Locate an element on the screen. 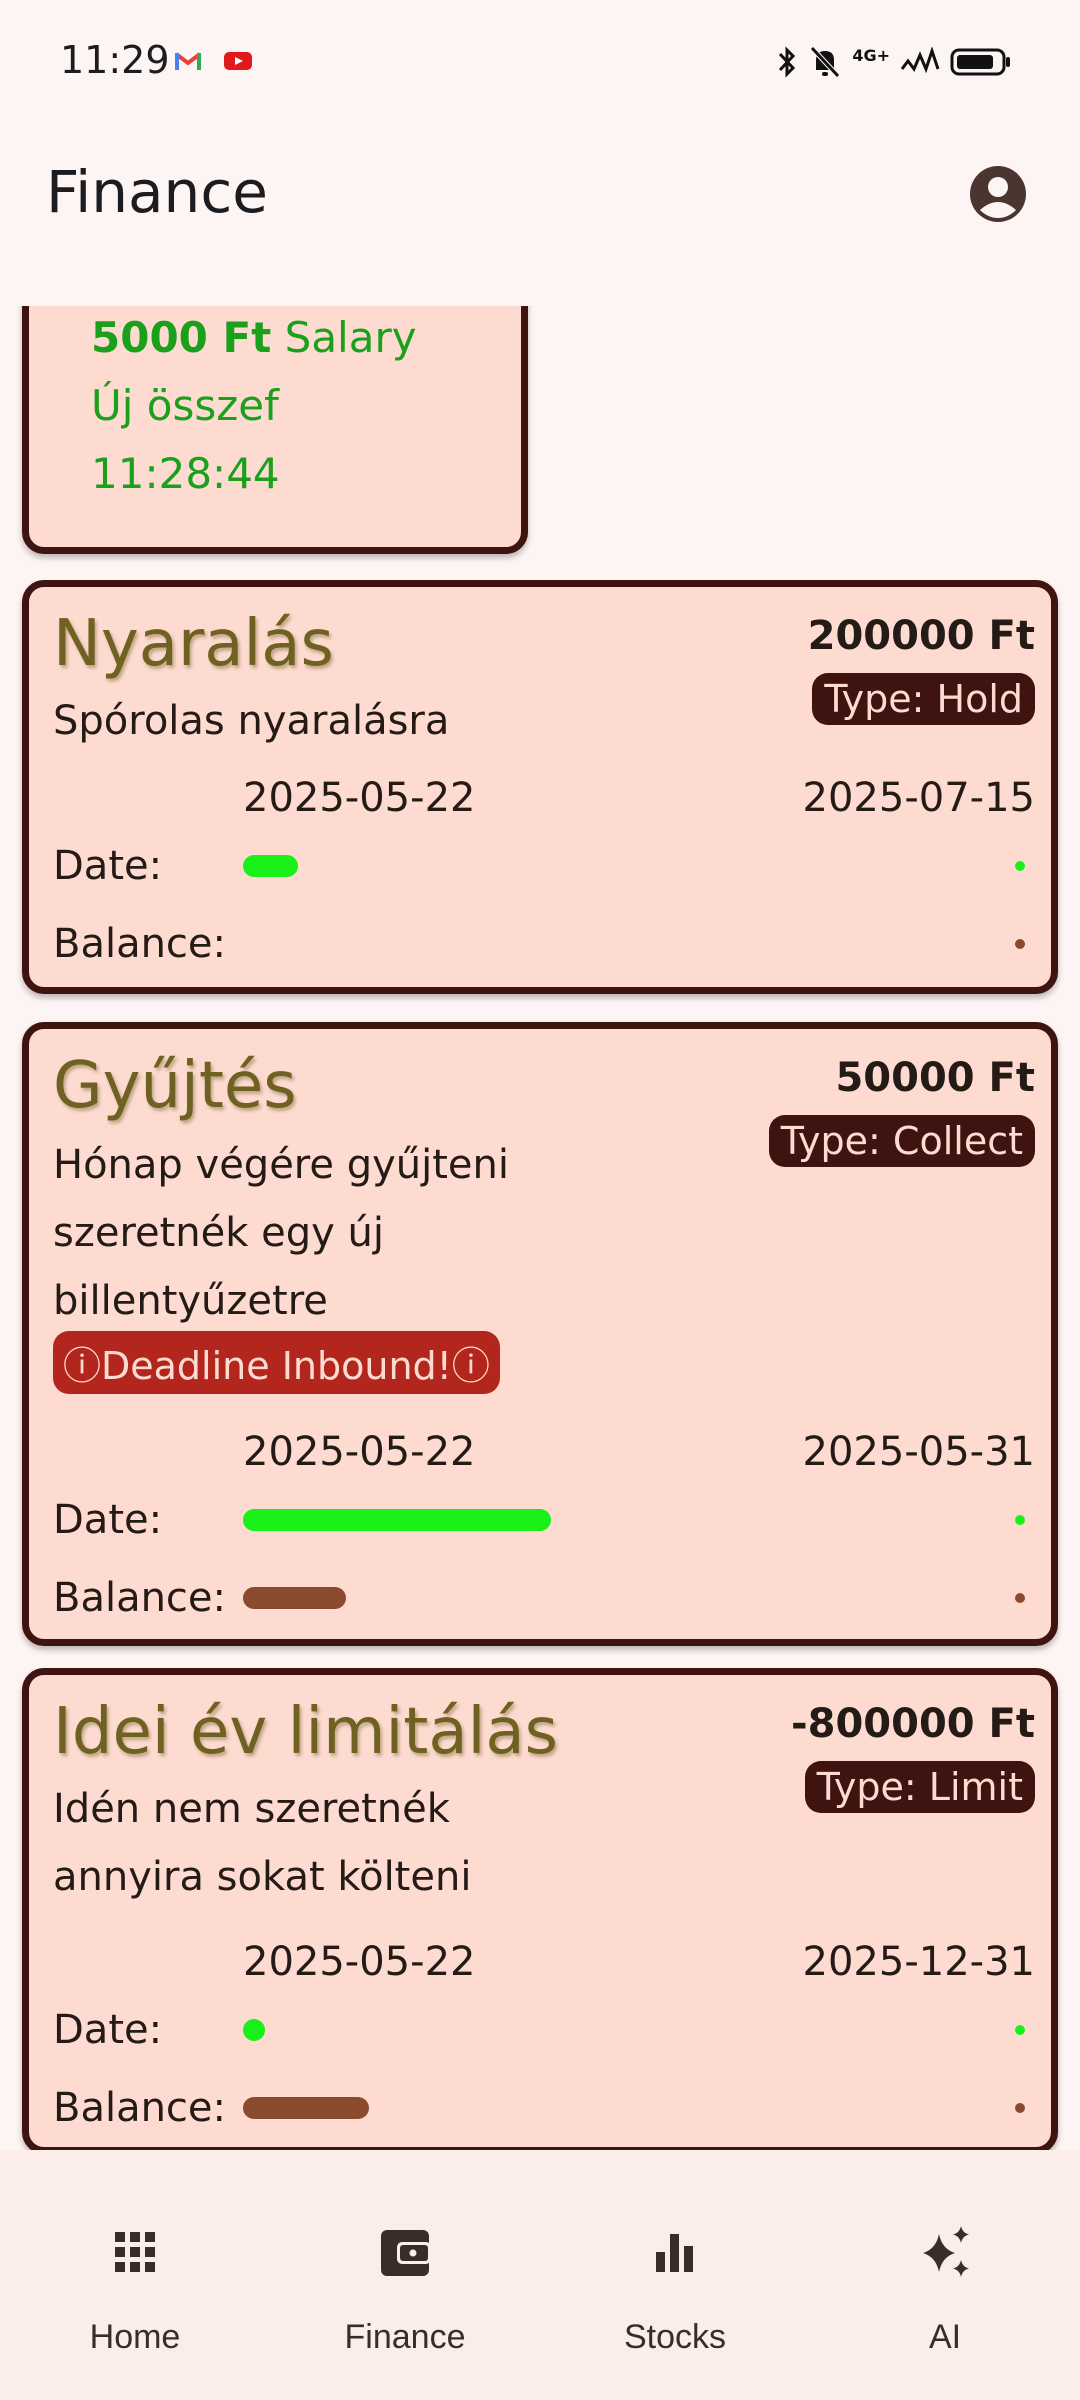 Image resolution: width=1080 pixels, height=2400 pixels. goal-amount: -800000 Ft is located at coordinates (913, 1724).